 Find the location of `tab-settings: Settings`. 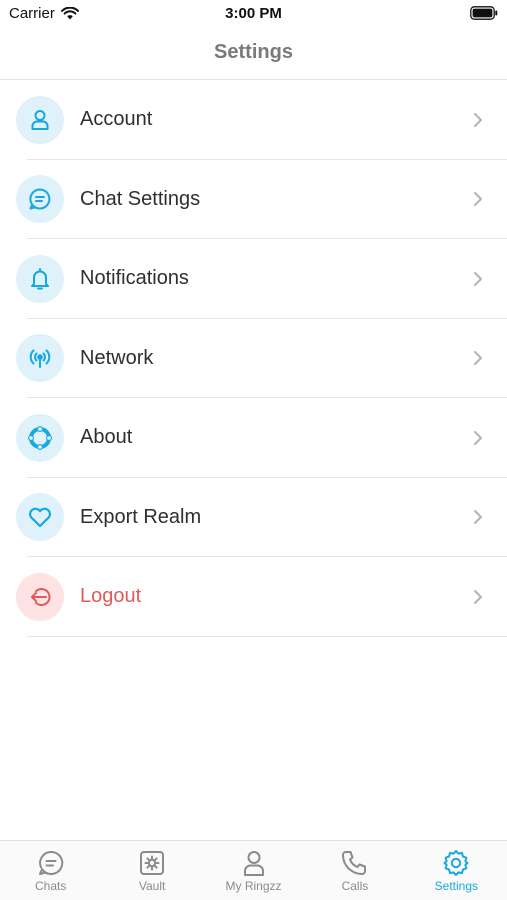

tab-settings: Settings is located at coordinates (456, 870).